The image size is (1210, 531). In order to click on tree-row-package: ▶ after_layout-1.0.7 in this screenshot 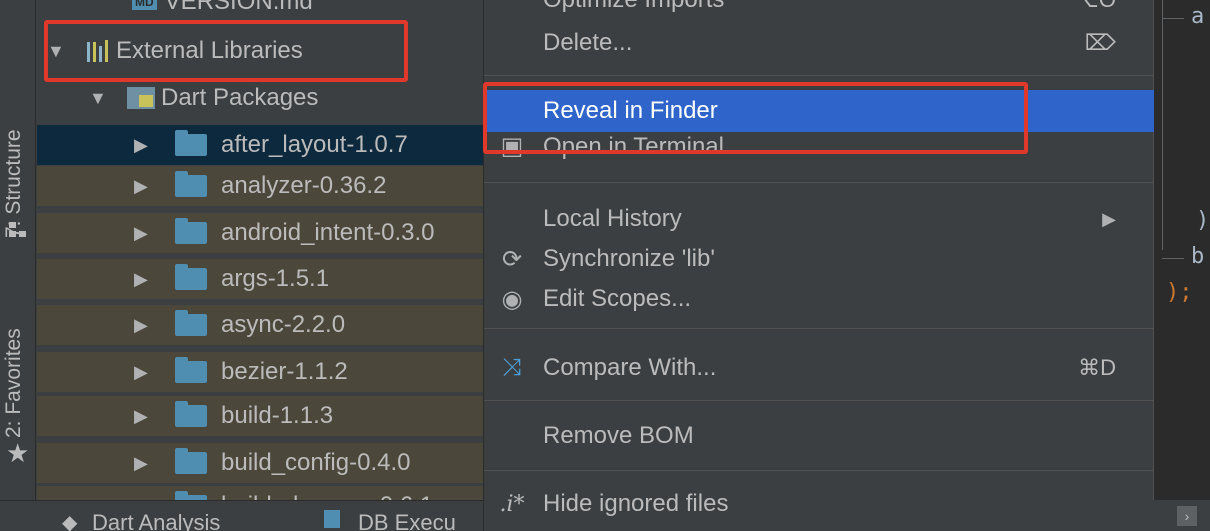, I will do `click(260, 145)`.